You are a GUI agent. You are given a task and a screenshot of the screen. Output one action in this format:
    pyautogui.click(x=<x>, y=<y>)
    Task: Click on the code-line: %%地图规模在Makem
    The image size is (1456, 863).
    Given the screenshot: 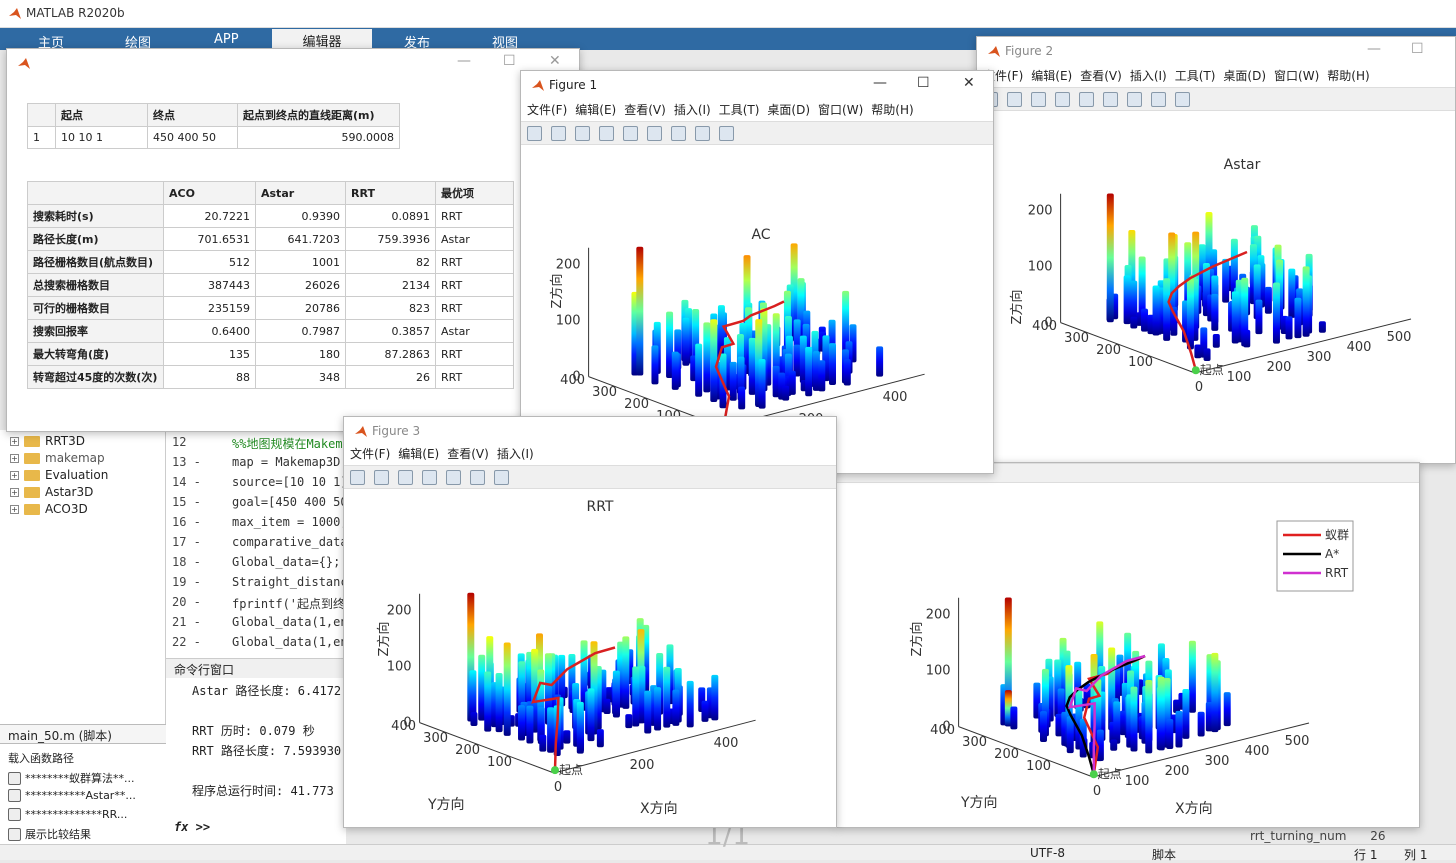 What is the action you would take?
    pyautogui.click(x=288, y=443)
    